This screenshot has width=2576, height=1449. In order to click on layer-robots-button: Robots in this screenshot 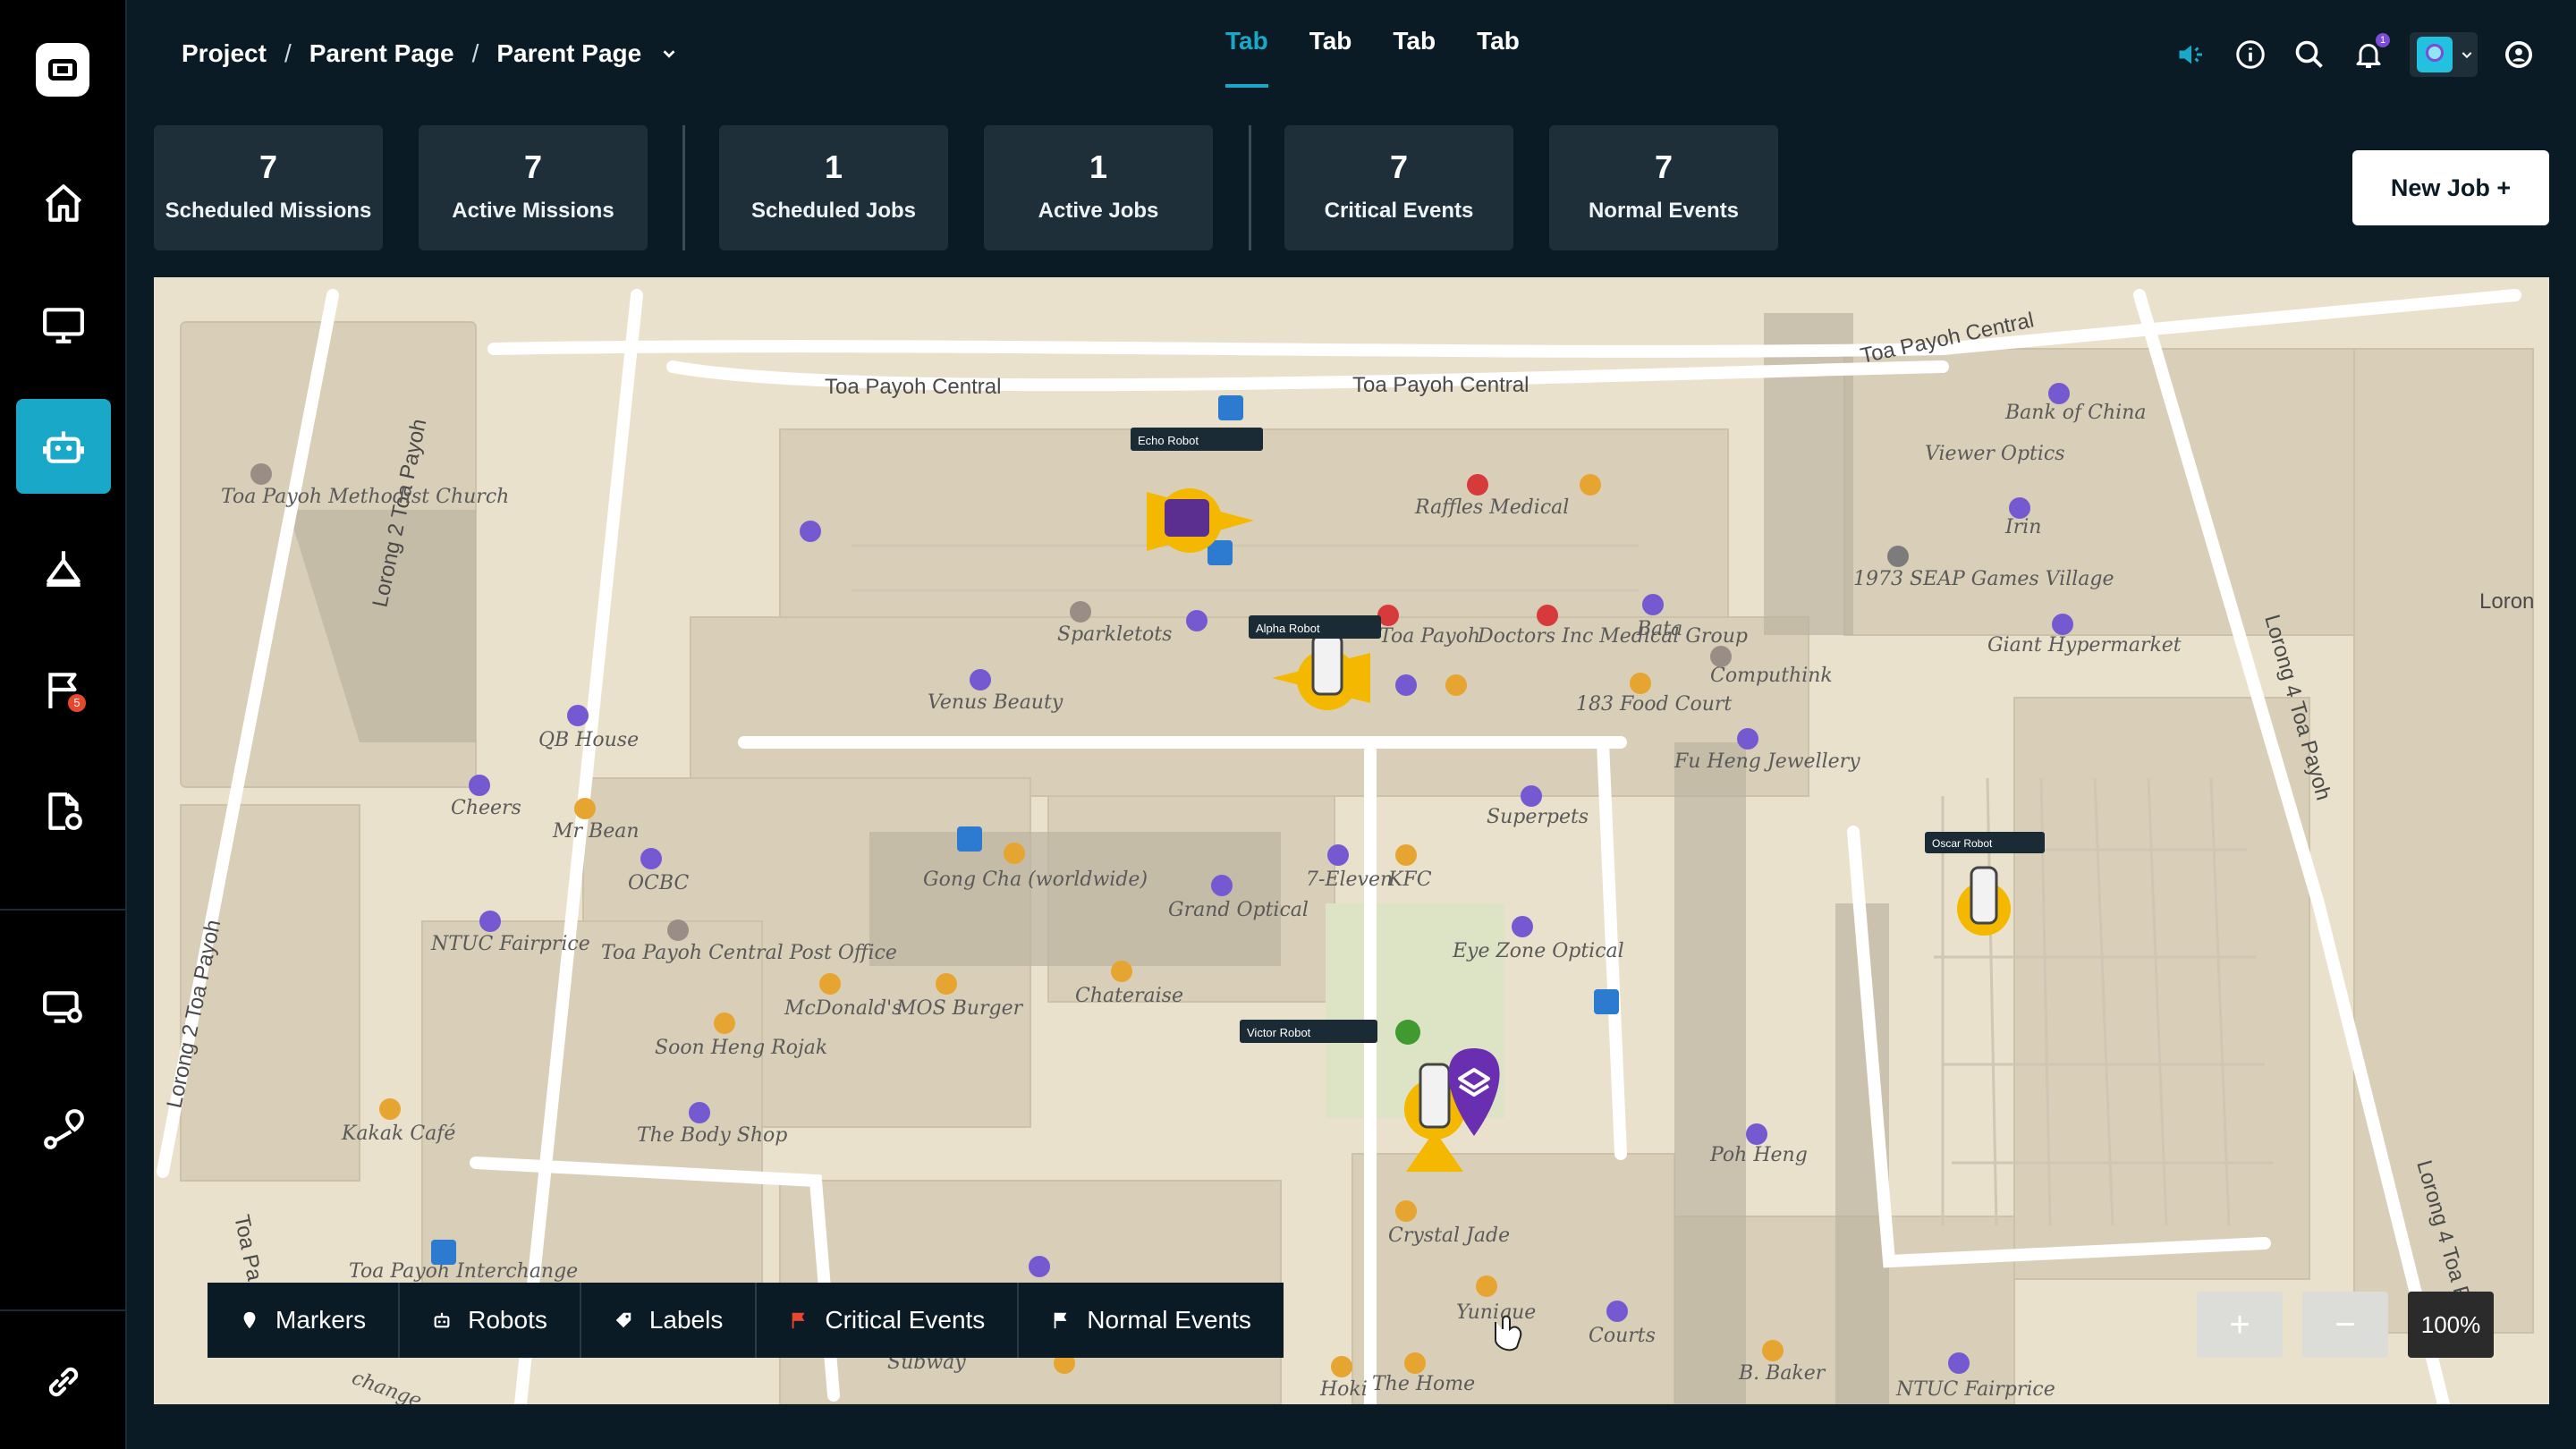, I will do `click(490, 1320)`.